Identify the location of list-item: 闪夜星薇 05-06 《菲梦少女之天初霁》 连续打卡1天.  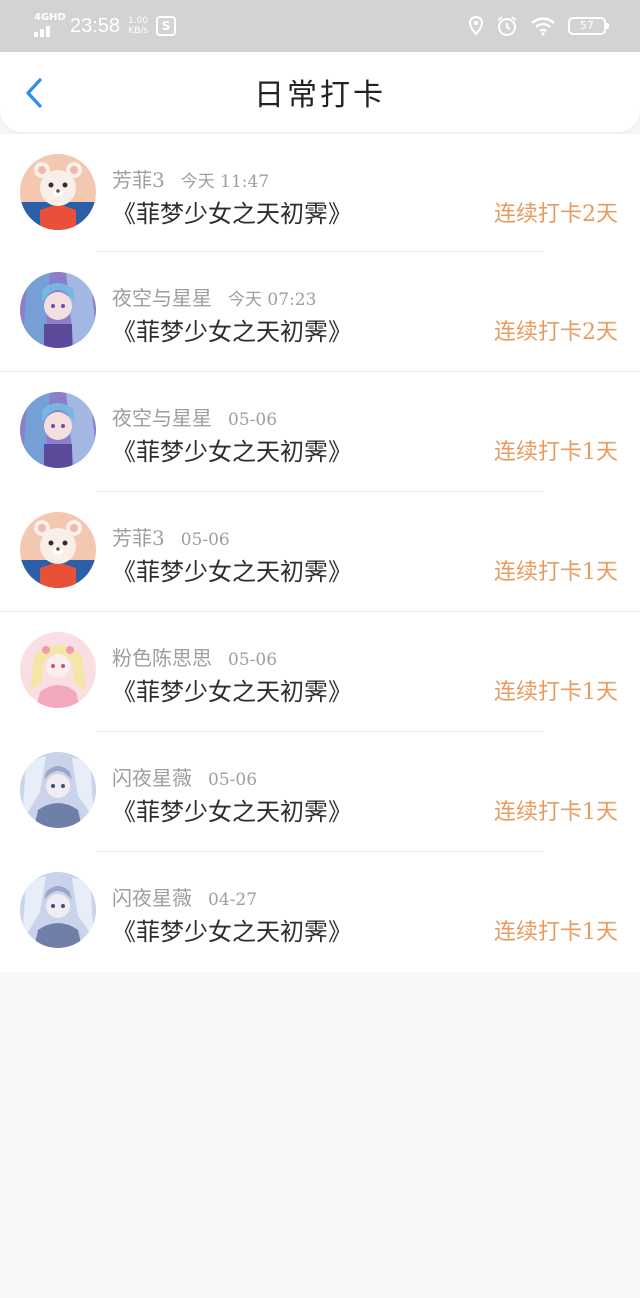
(320, 792).